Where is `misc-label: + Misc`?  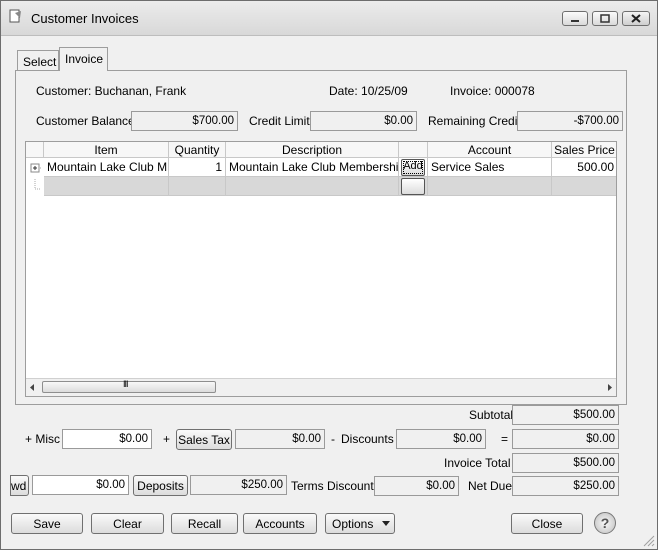
misc-label: + Misc is located at coordinates (43, 439).